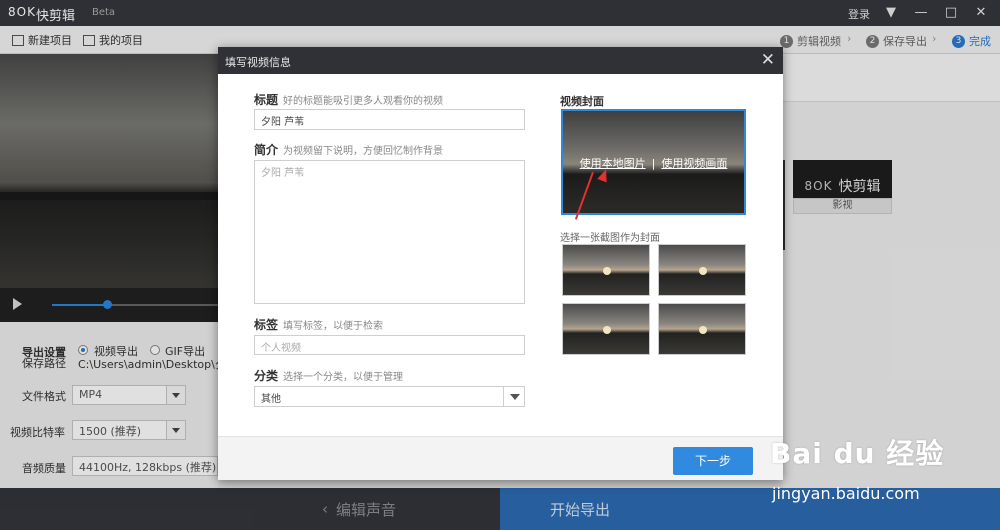  I want to click on maximize-icon: □, so click(951, 13).